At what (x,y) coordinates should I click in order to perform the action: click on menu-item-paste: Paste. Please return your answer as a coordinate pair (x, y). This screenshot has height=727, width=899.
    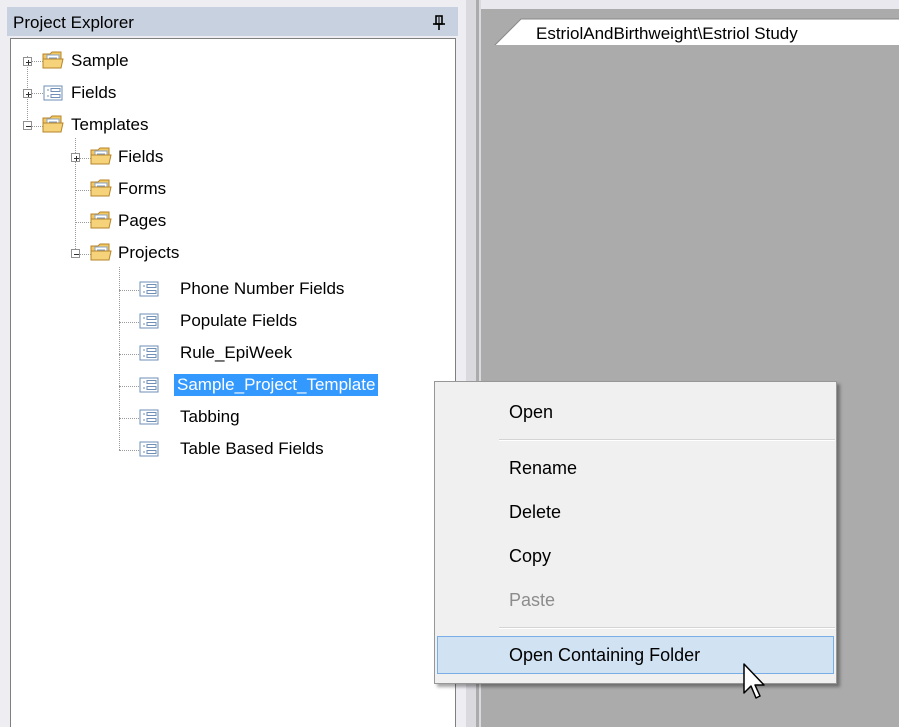
    Looking at the image, I should click on (635, 600).